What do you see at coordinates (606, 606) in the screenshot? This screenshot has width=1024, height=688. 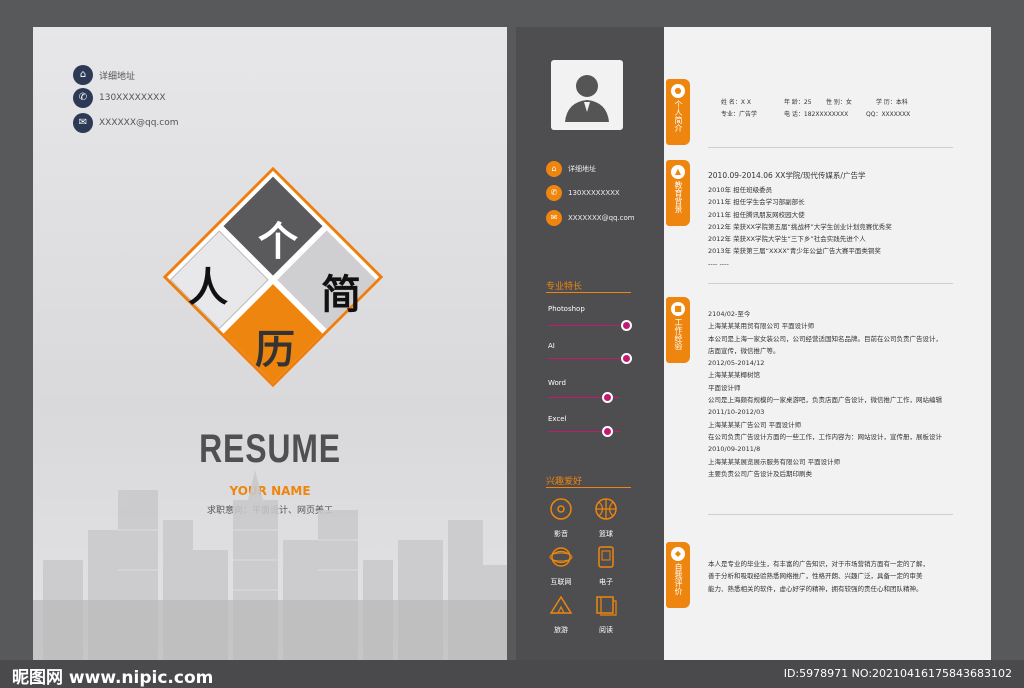 I see `book-icon` at bounding box center [606, 606].